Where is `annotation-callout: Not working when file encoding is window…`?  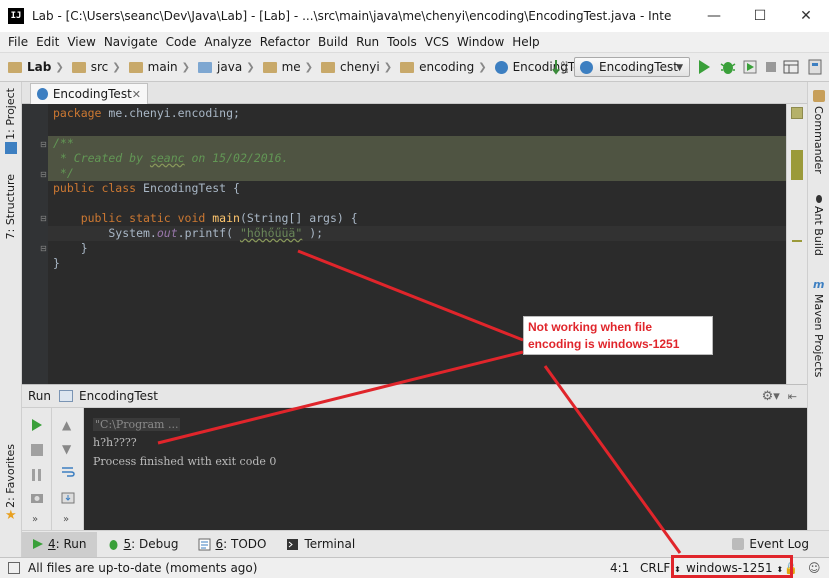 annotation-callout: Not working when file encoding is window… is located at coordinates (618, 335).